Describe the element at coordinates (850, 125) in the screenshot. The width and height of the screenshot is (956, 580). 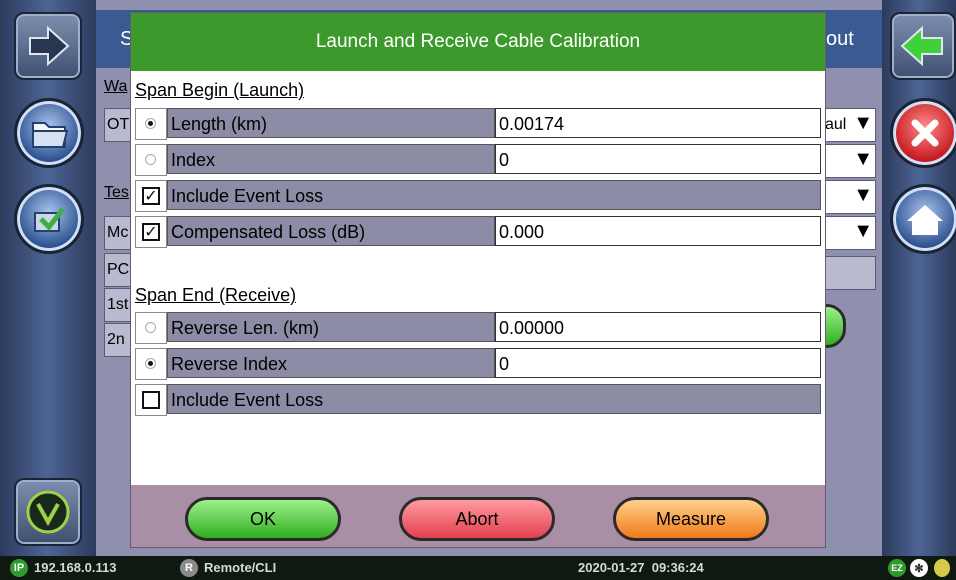
I see `bg-dropdown-1: aul ▼` at that location.